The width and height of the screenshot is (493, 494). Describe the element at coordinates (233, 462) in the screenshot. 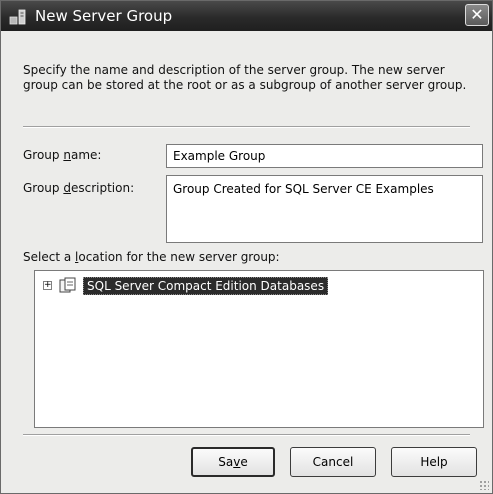

I see `save-button: Save` at that location.